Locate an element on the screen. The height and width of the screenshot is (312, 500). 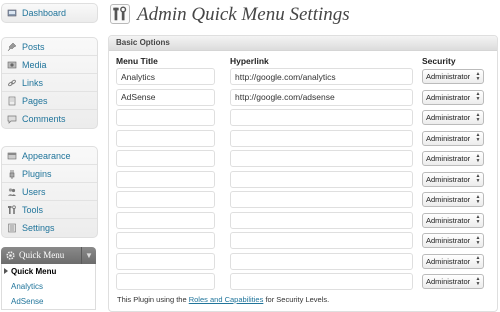
sidebar-item-users: Users is located at coordinates (49, 192).